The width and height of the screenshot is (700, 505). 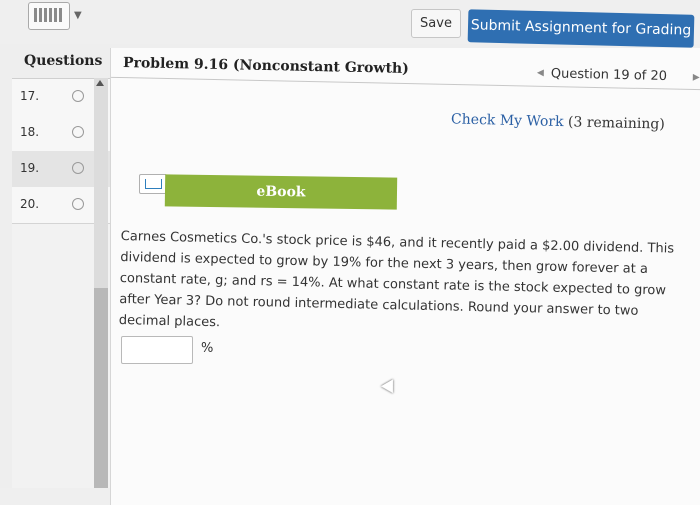 What do you see at coordinates (390, 388) in the screenshot?
I see `mouse-pointer-icon` at bounding box center [390, 388].